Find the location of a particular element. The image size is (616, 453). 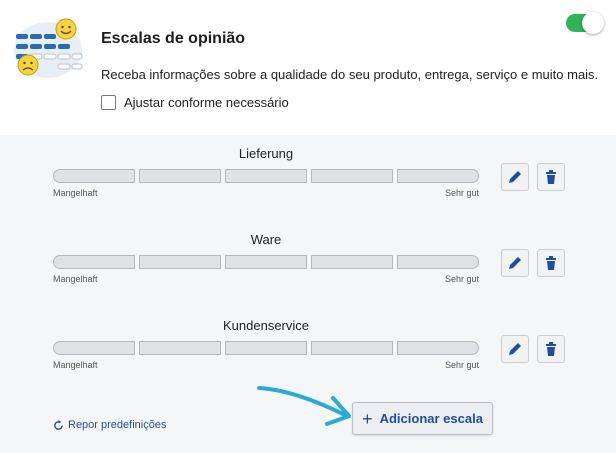

enable-toggle is located at coordinates (585, 23).